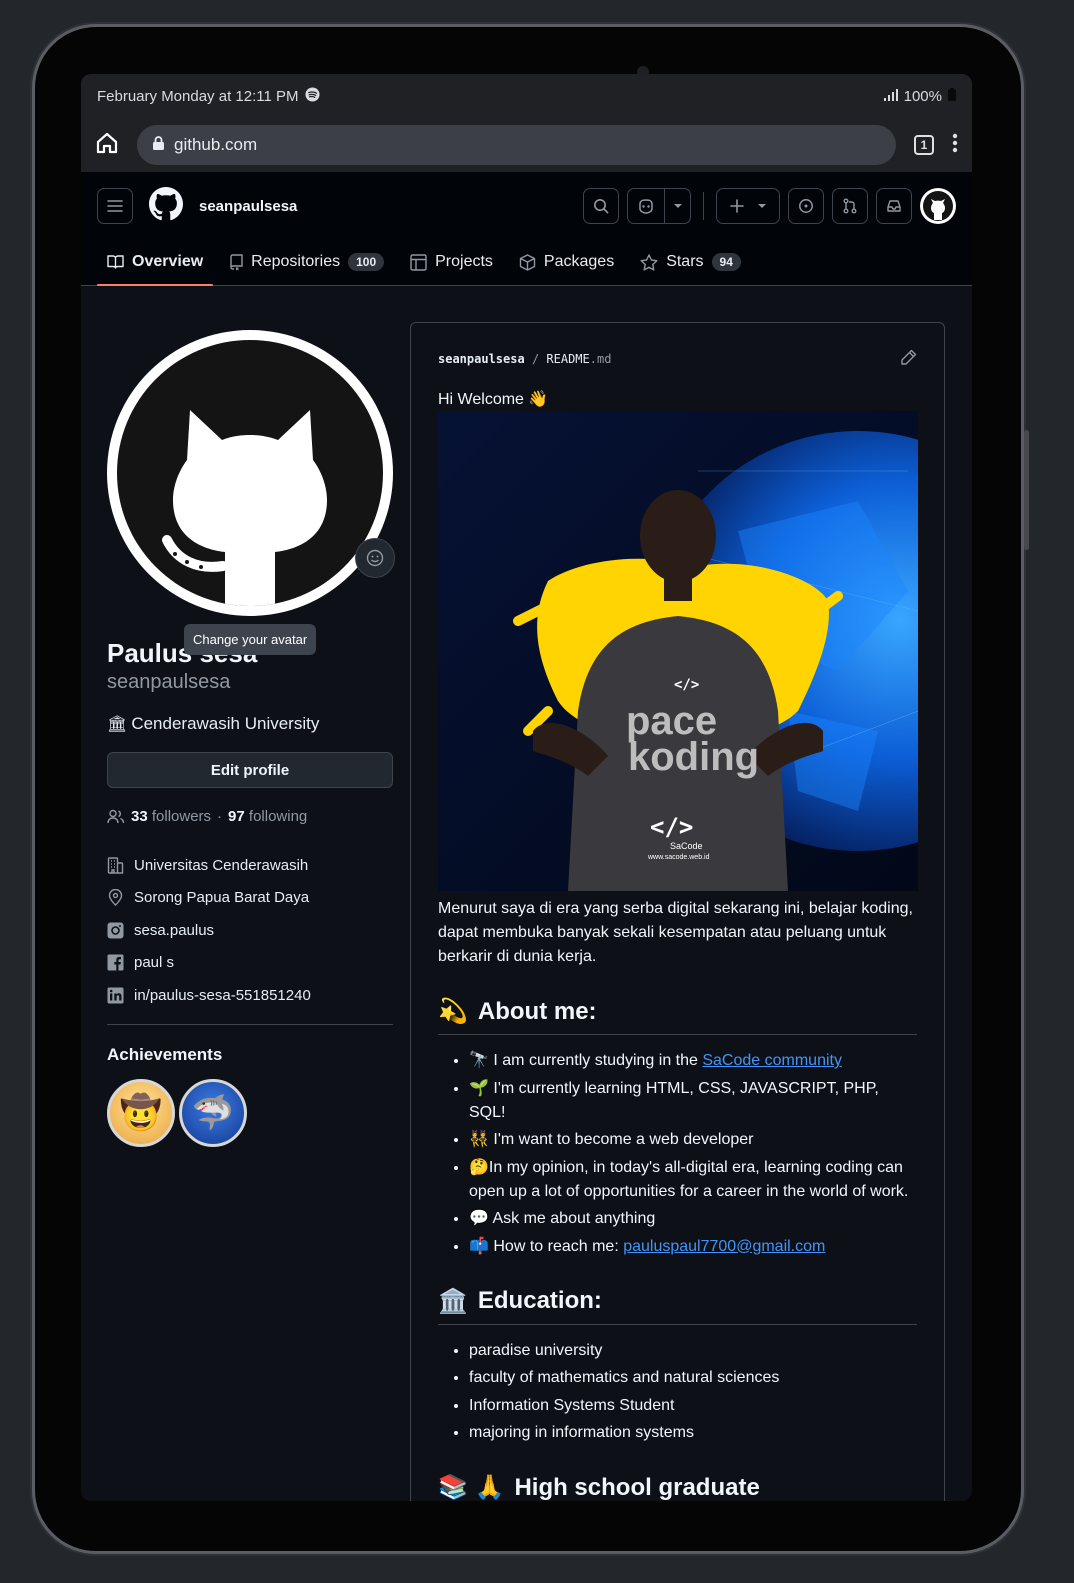 This screenshot has width=1074, height=1583. Describe the element at coordinates (772, 1060) in the screenshot. I see `sacode-community-link: SaCode community` at that location.